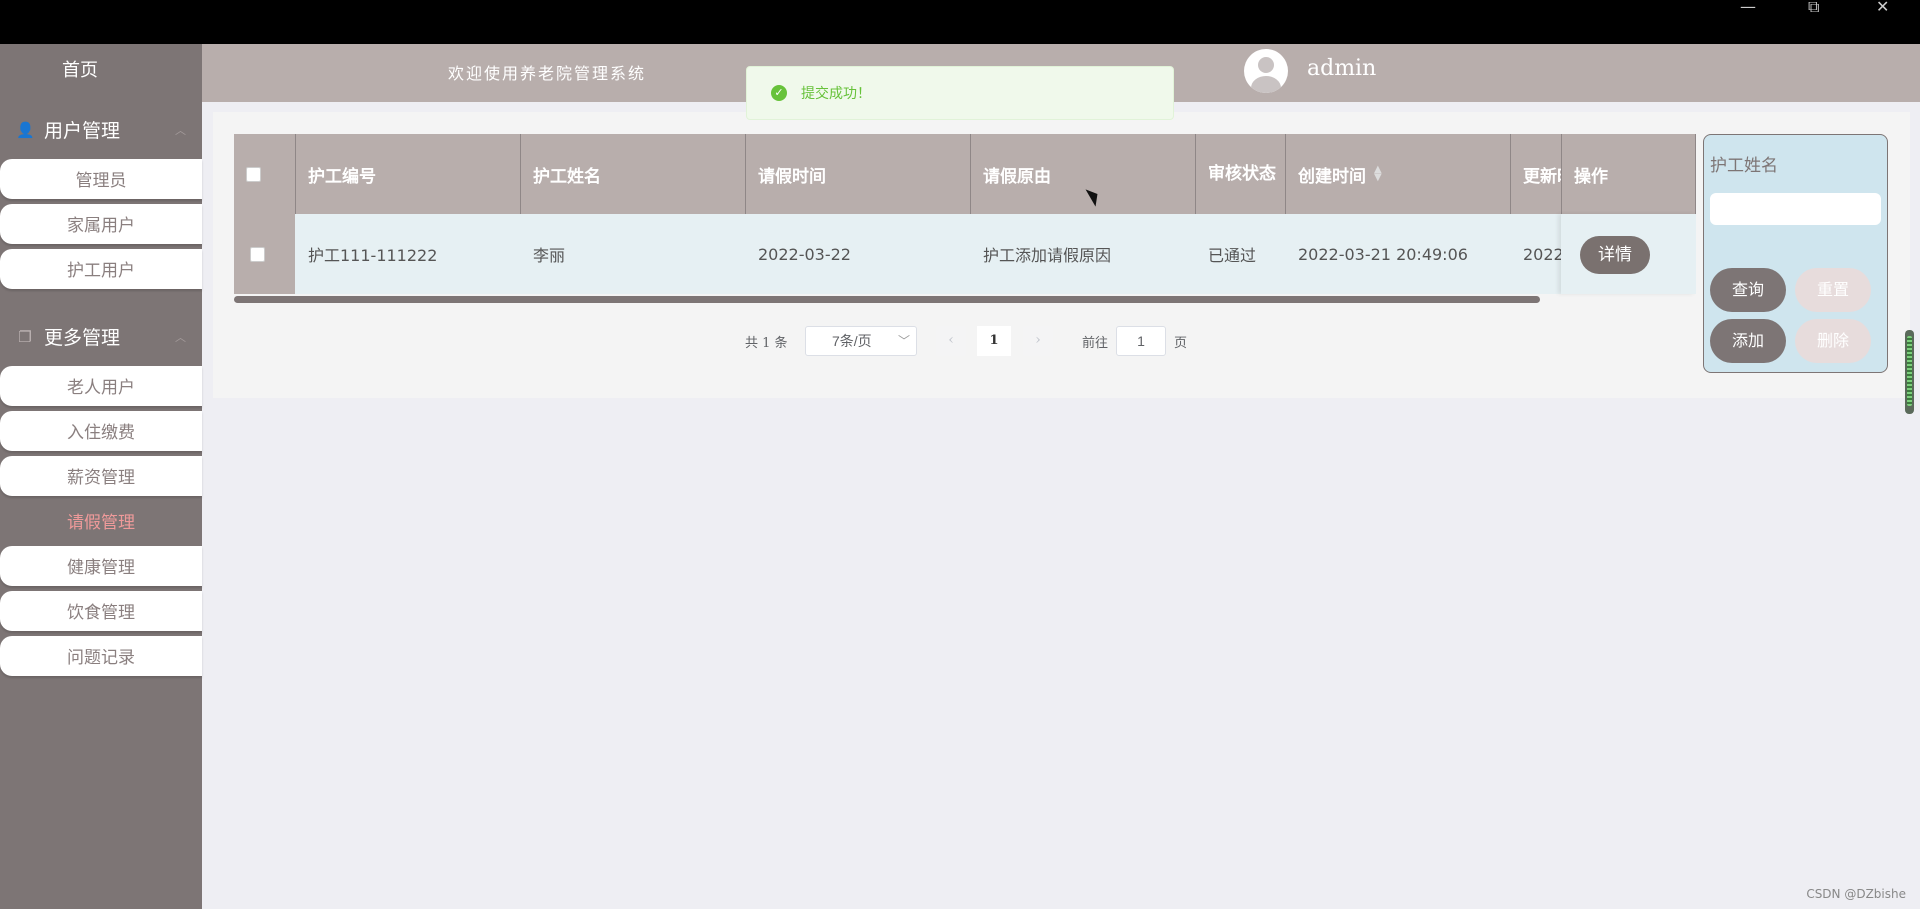 This screenshot has height=909, width=1920. Describe the element at coordinates (852, 341) in the screenshot. I see `page-size-value: 7条/页` at that location.